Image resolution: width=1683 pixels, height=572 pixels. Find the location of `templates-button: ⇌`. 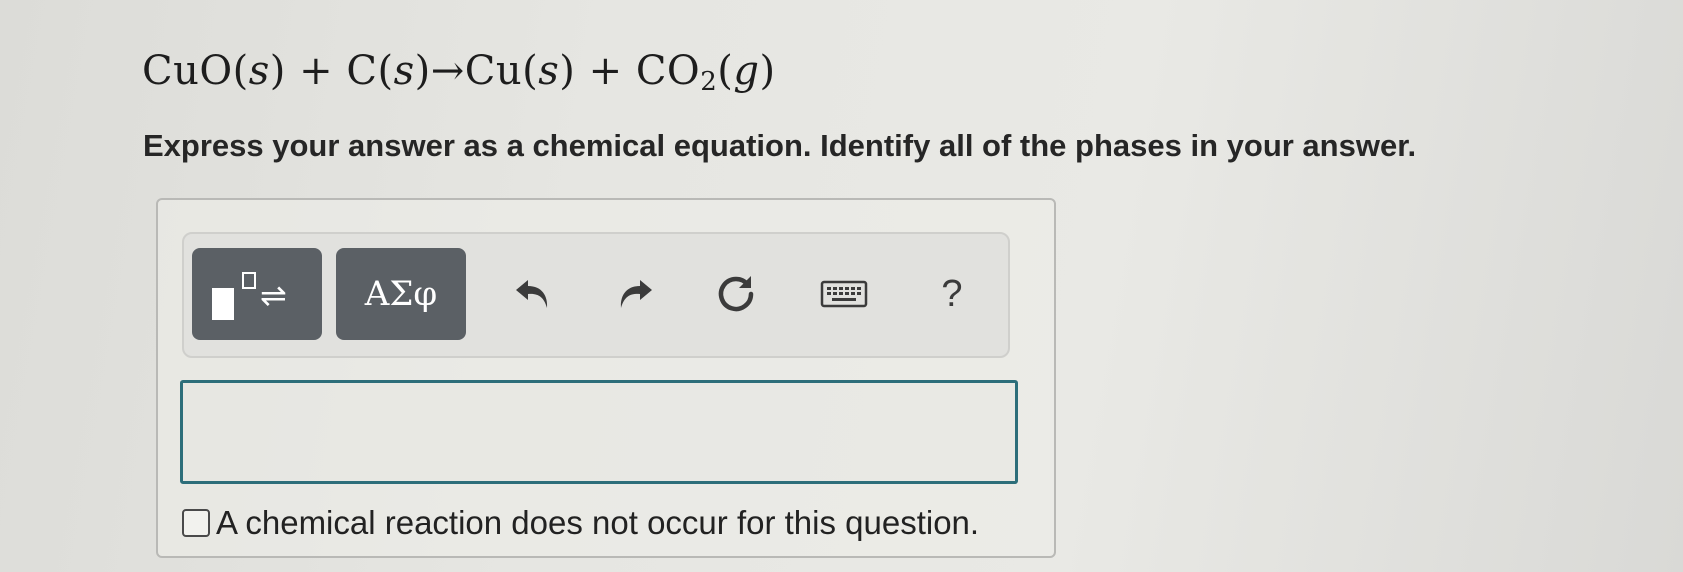

templates-button: ⇌ is located at coordinates (257, 294).